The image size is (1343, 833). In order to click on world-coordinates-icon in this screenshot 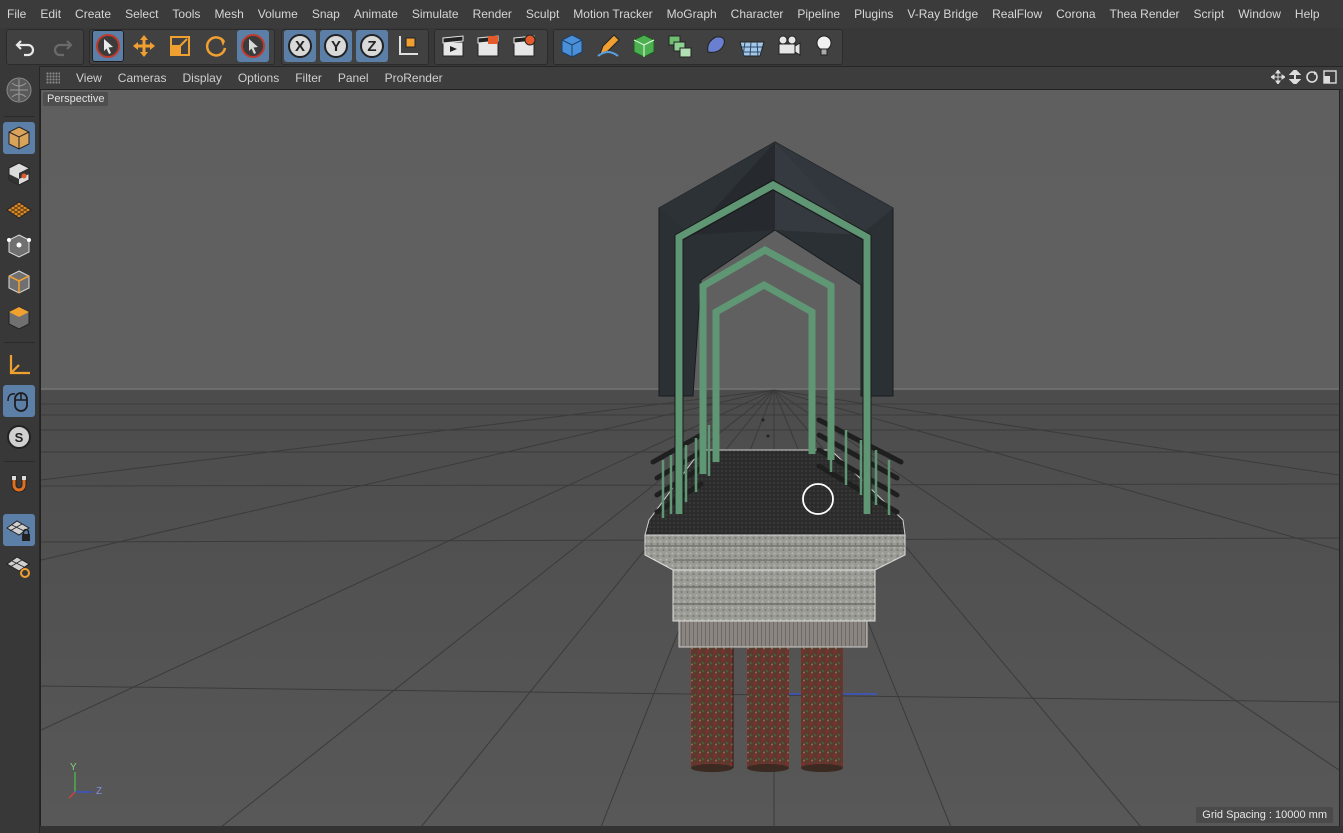, I will do `click(408, 45)`.